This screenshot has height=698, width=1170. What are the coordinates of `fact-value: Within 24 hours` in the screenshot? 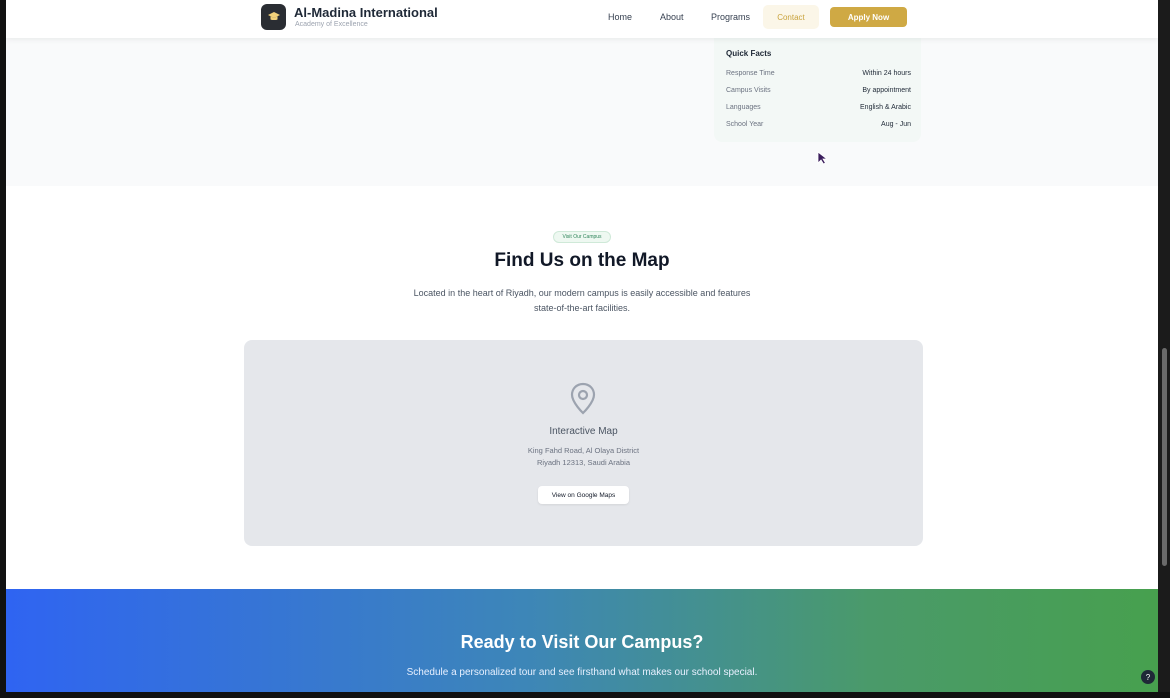 It's located at (886, 73).